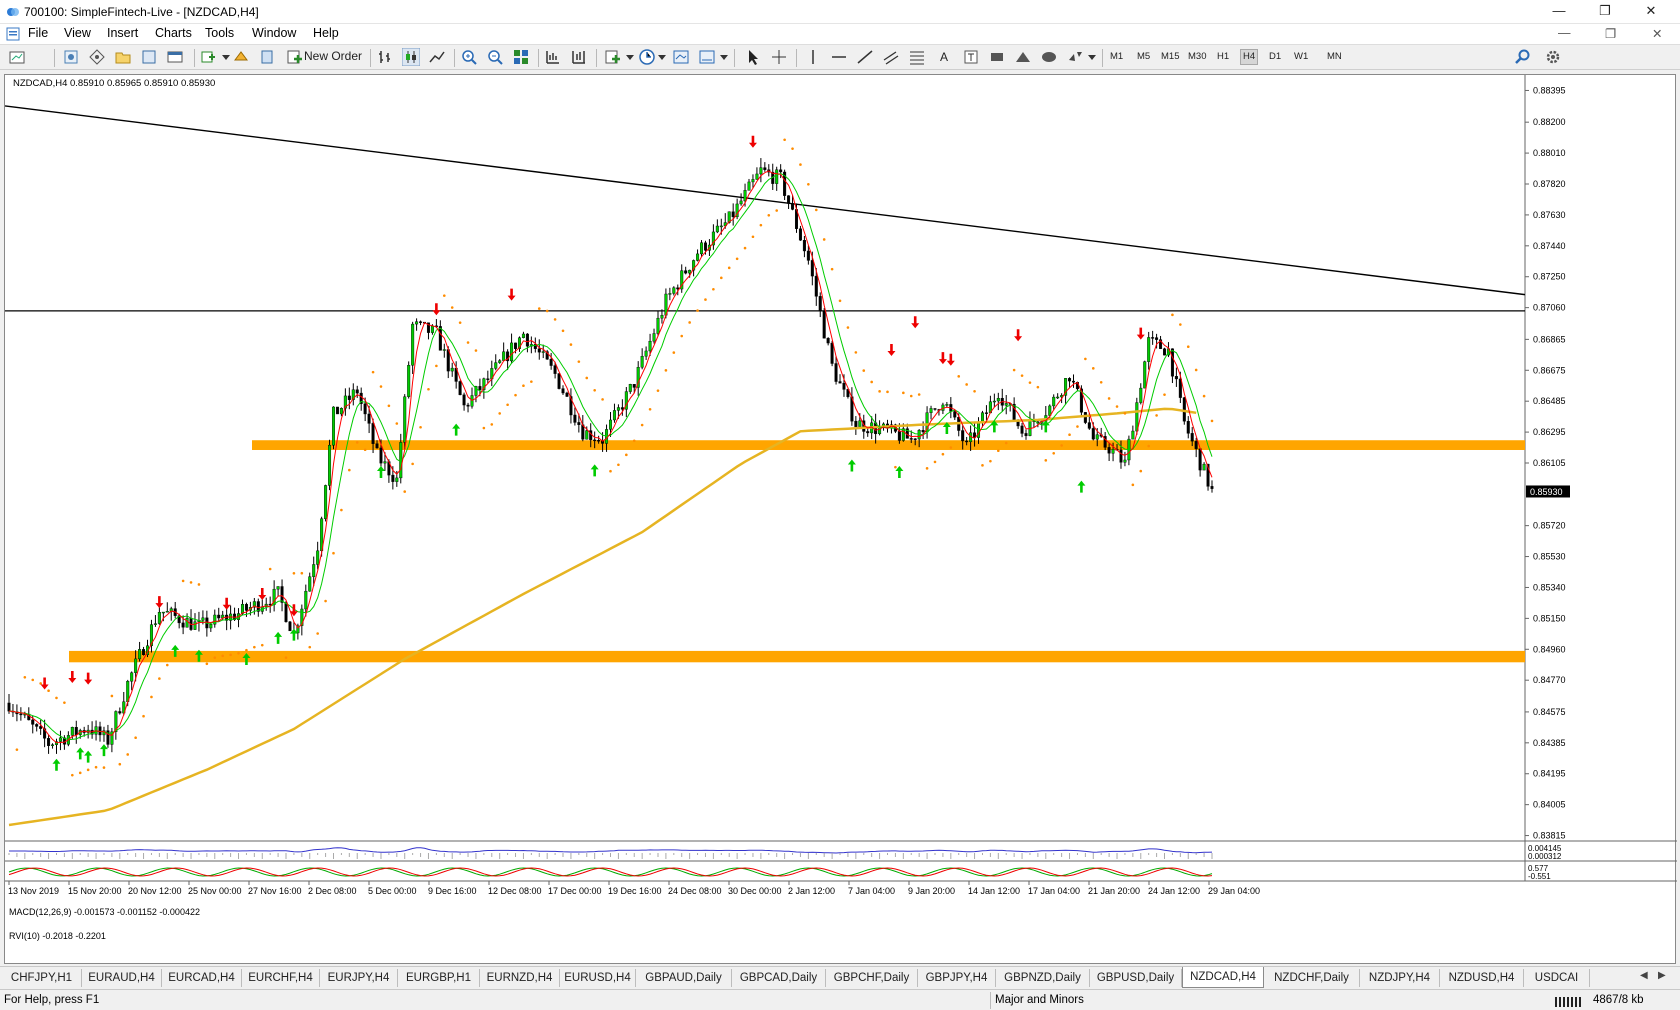 This screenshot has width=1680, height=1010. I want to click on chart-tab-gbpusd-daily: GBPUSD,Daily, so click(1136, 978).